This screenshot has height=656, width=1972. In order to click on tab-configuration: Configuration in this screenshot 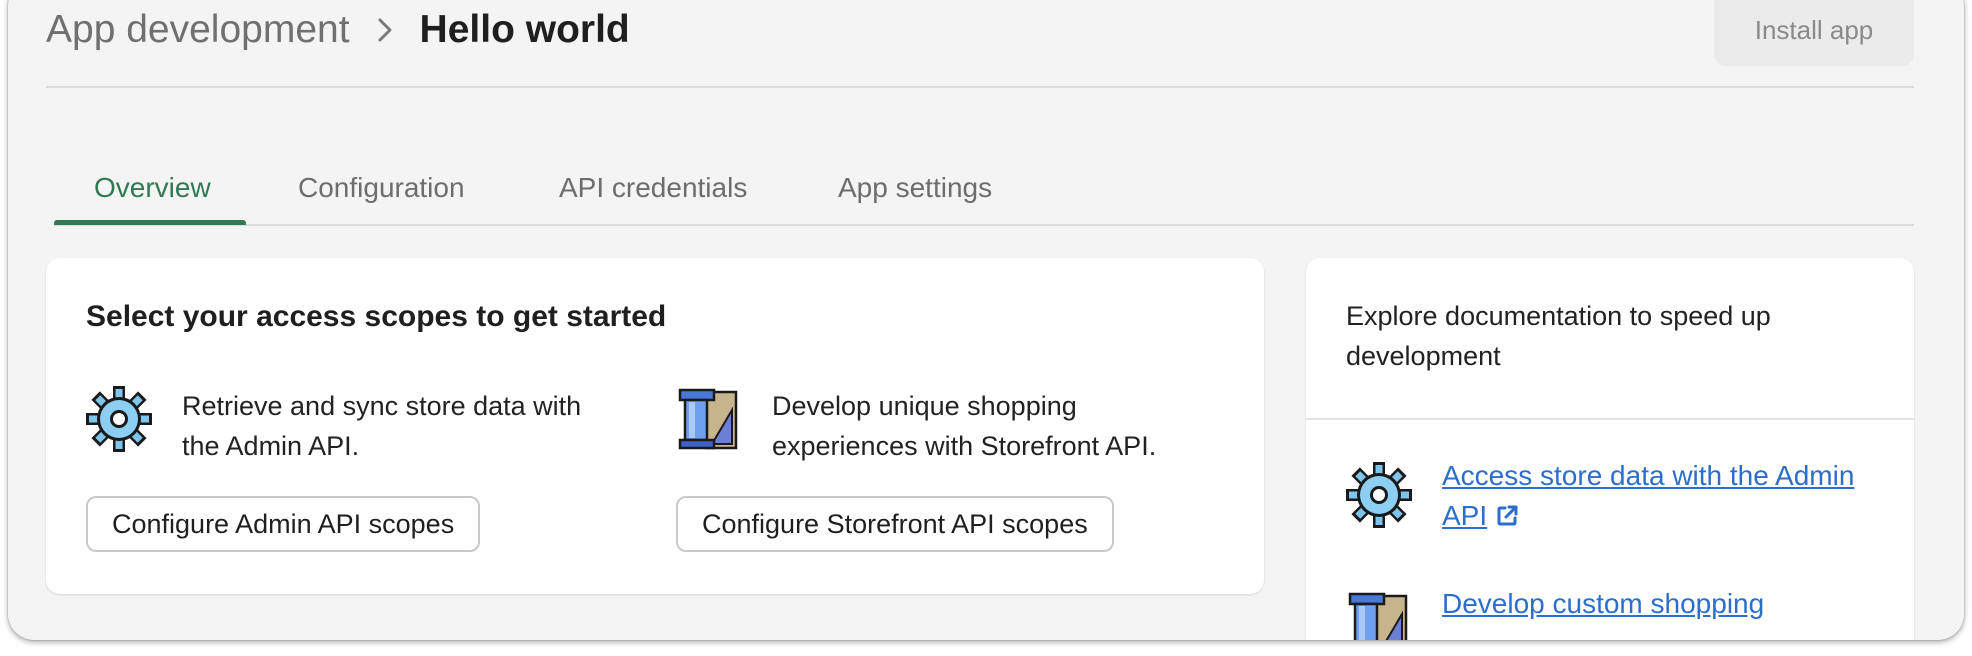, I will do `click(381, 188)`.